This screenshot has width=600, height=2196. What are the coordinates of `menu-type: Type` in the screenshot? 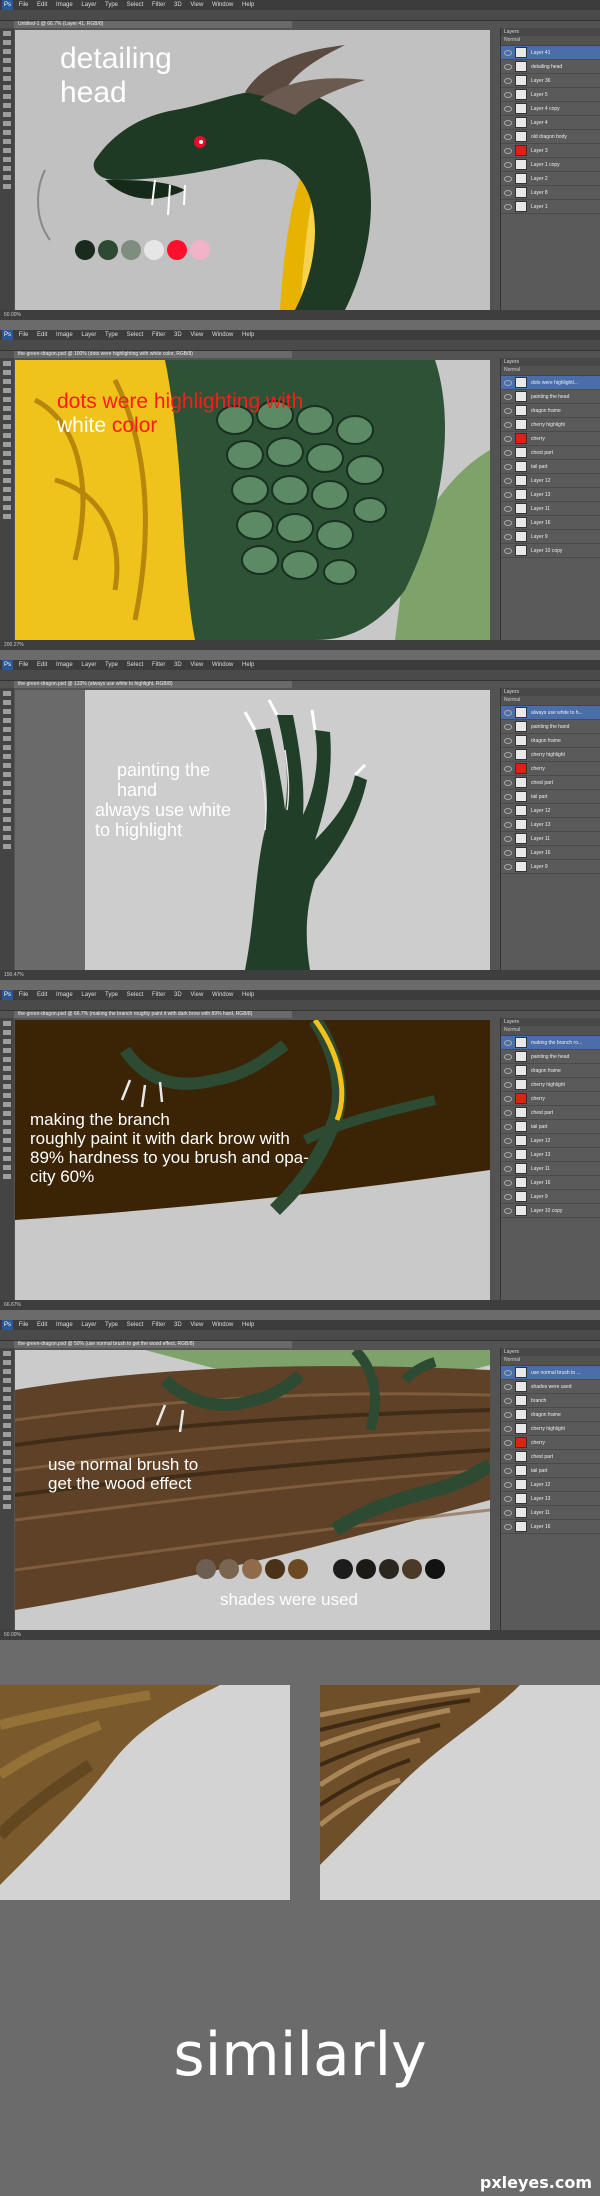 It's located at (111, 995).